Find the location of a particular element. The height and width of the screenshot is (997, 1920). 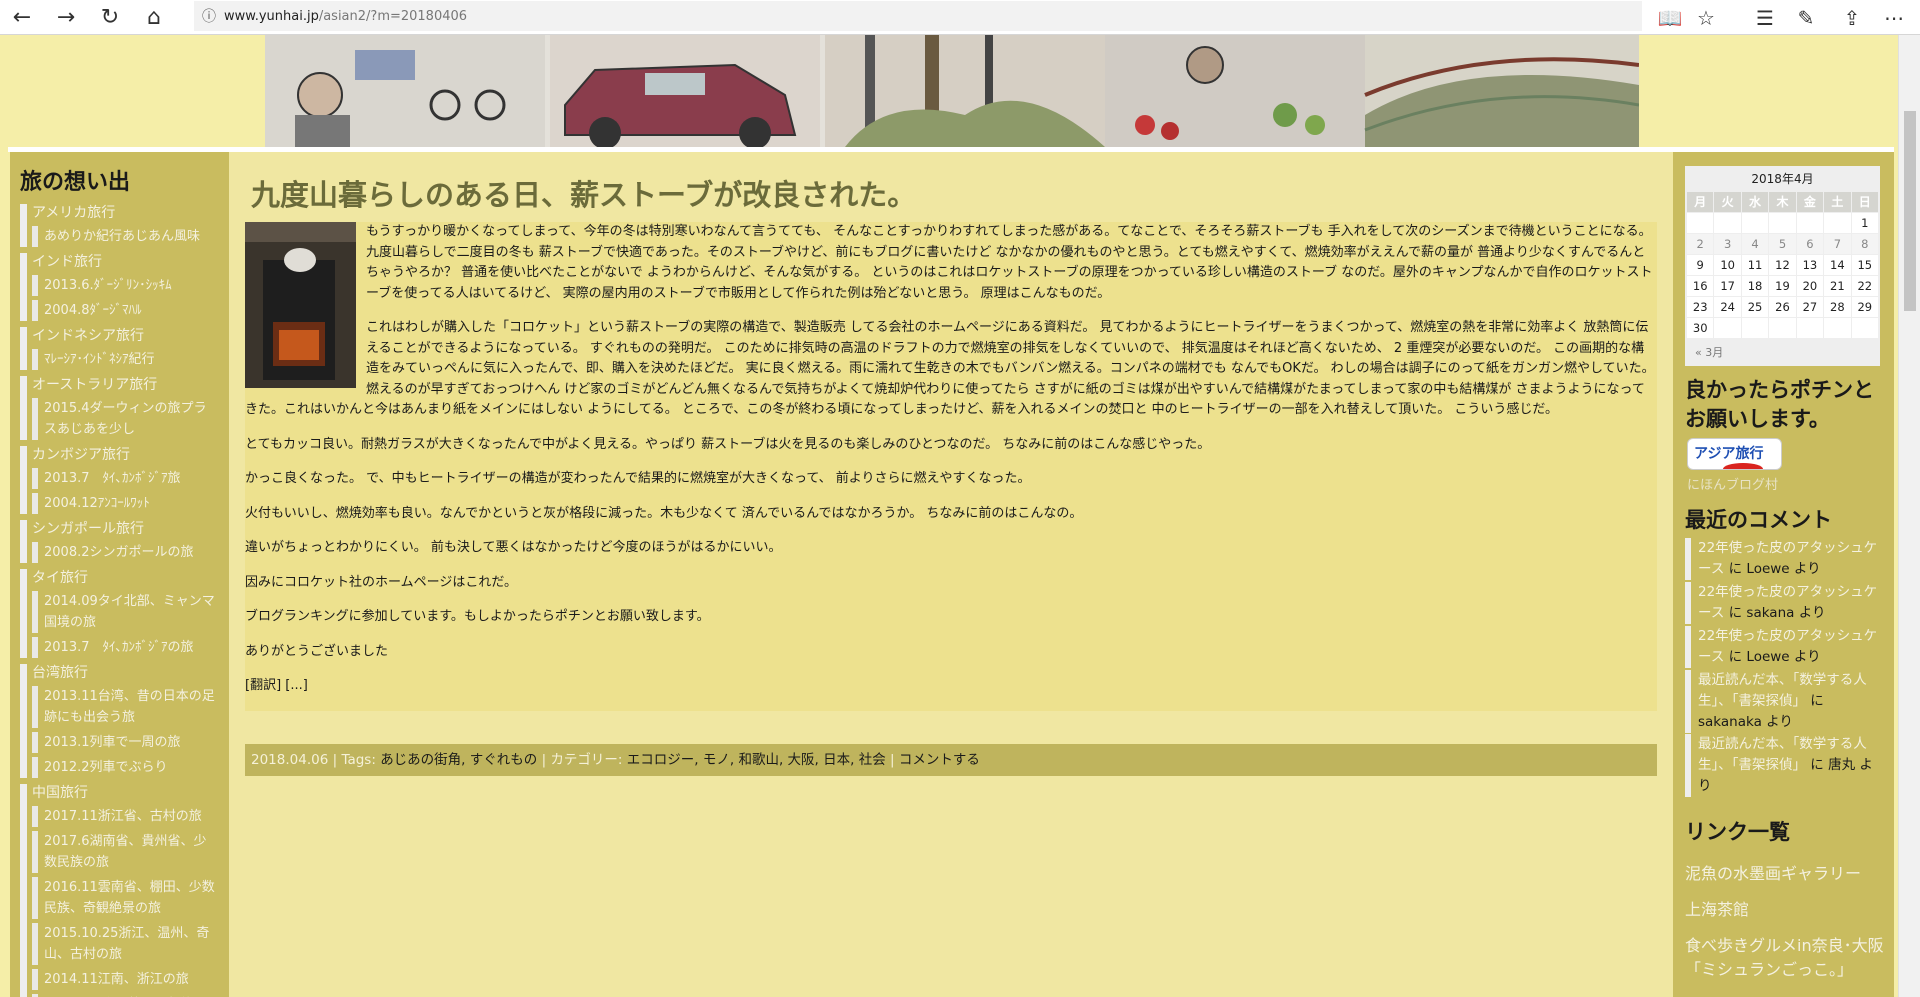

category-link: タイ旅行 is located at coordinates (125, 578).